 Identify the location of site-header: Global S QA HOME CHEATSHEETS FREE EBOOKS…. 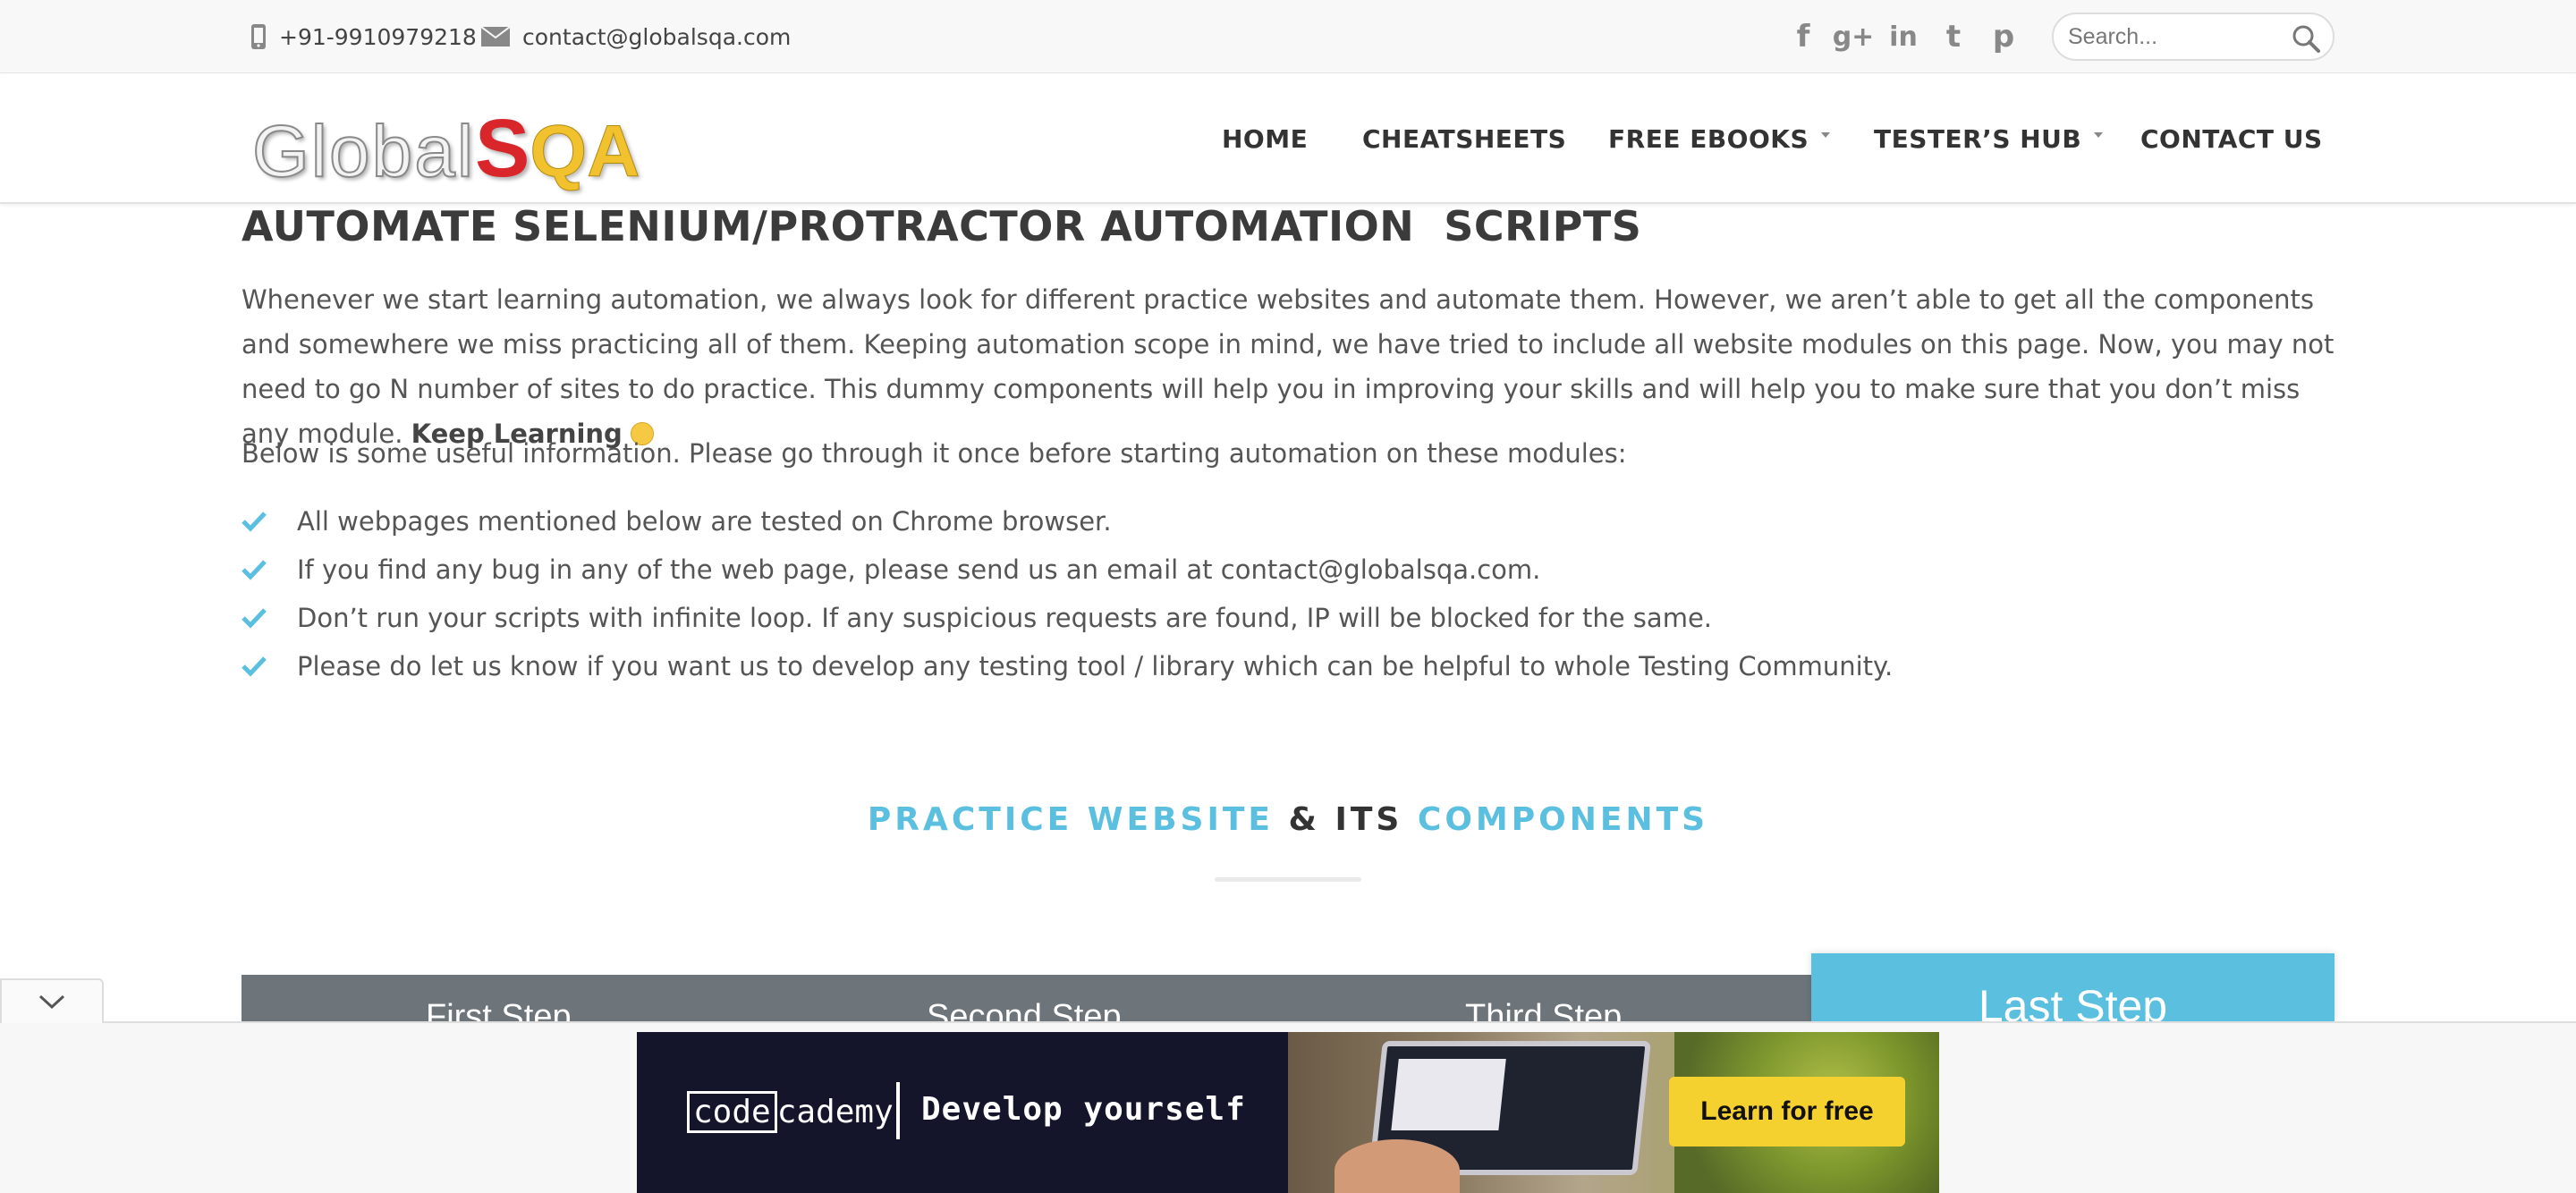
(1288, 138).